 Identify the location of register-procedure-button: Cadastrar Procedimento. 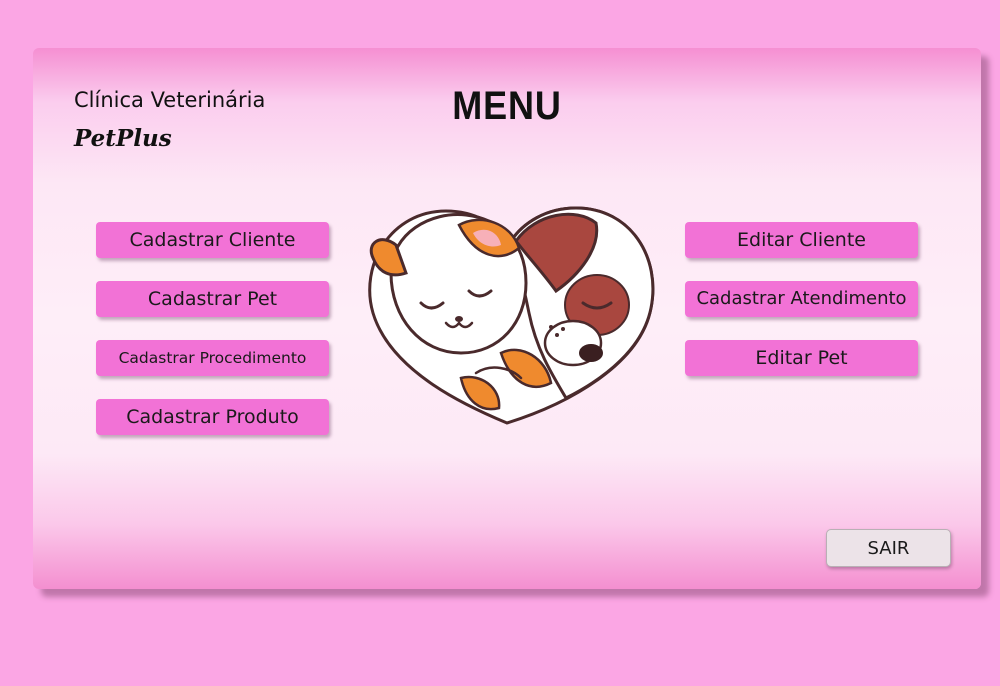
(212, 358).